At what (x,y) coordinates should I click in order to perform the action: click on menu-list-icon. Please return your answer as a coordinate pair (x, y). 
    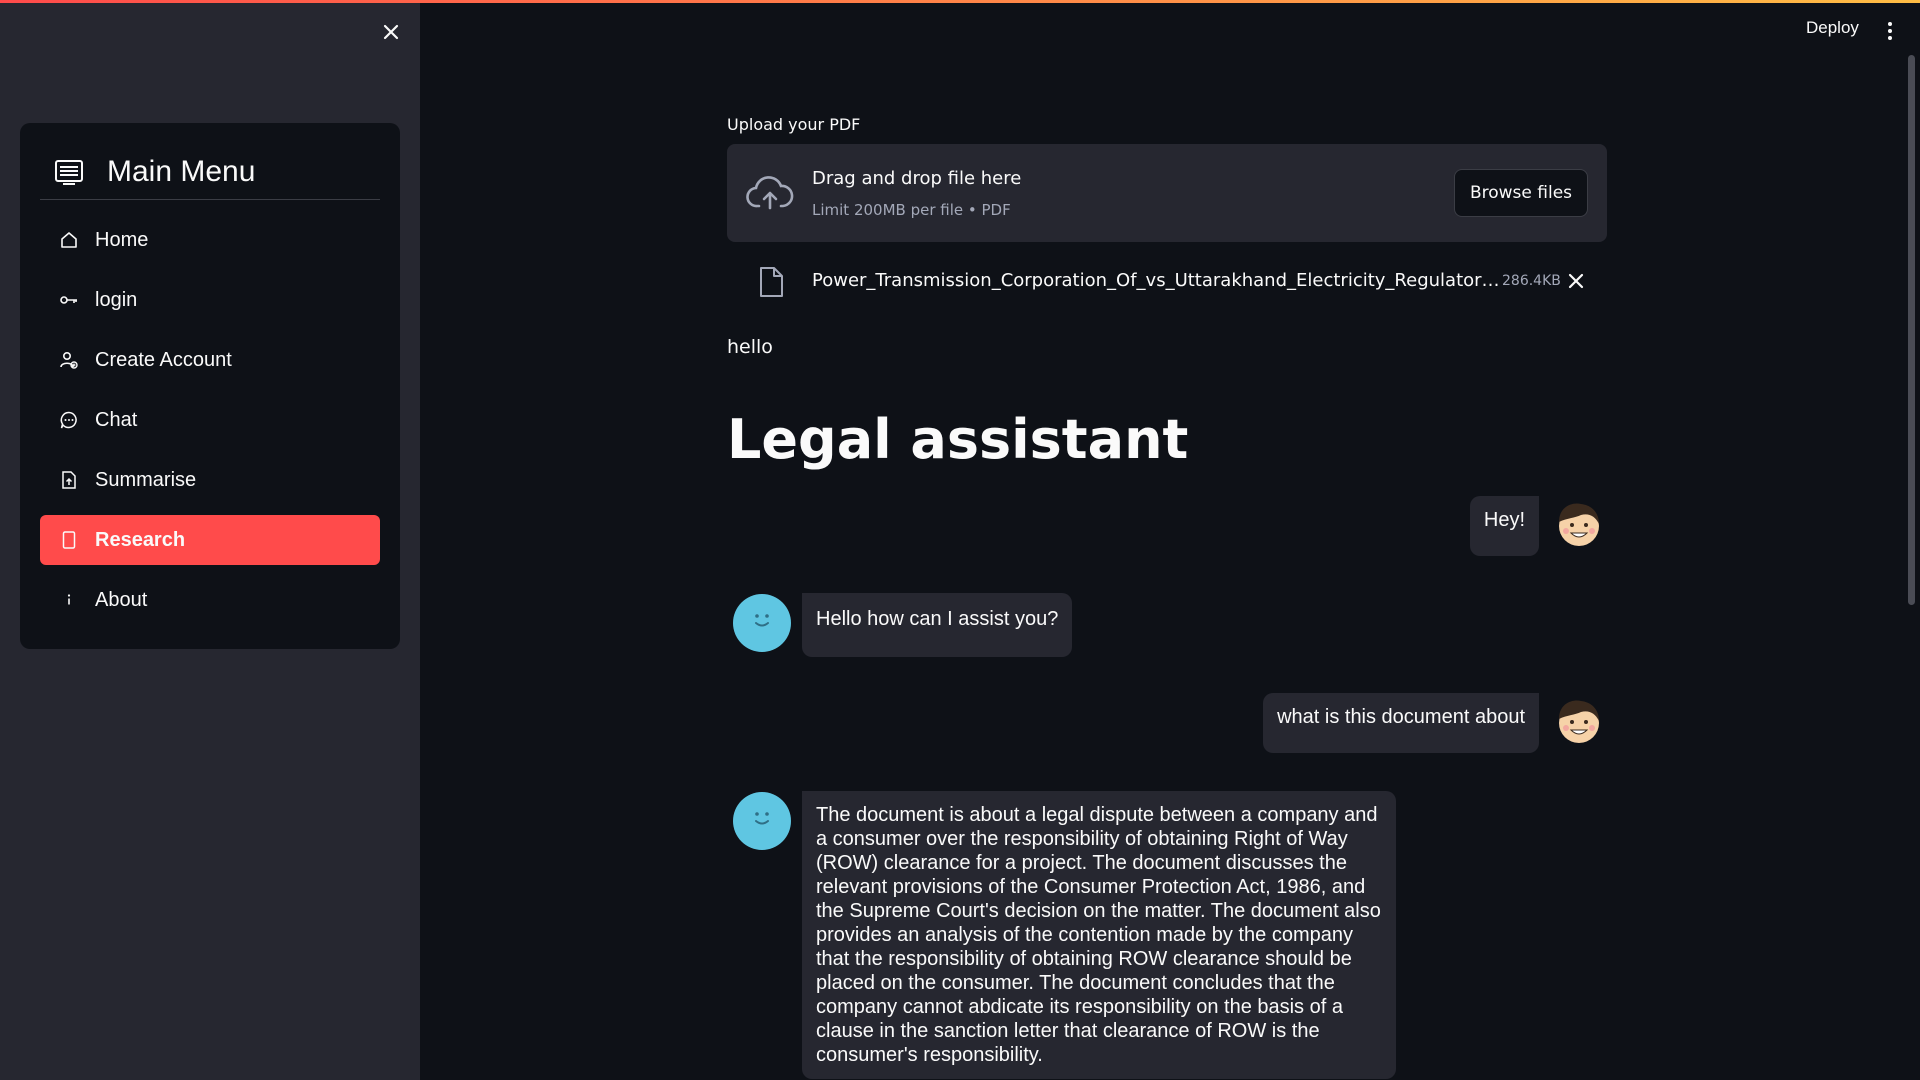
    Looking at the image, I should click on (69, 172).